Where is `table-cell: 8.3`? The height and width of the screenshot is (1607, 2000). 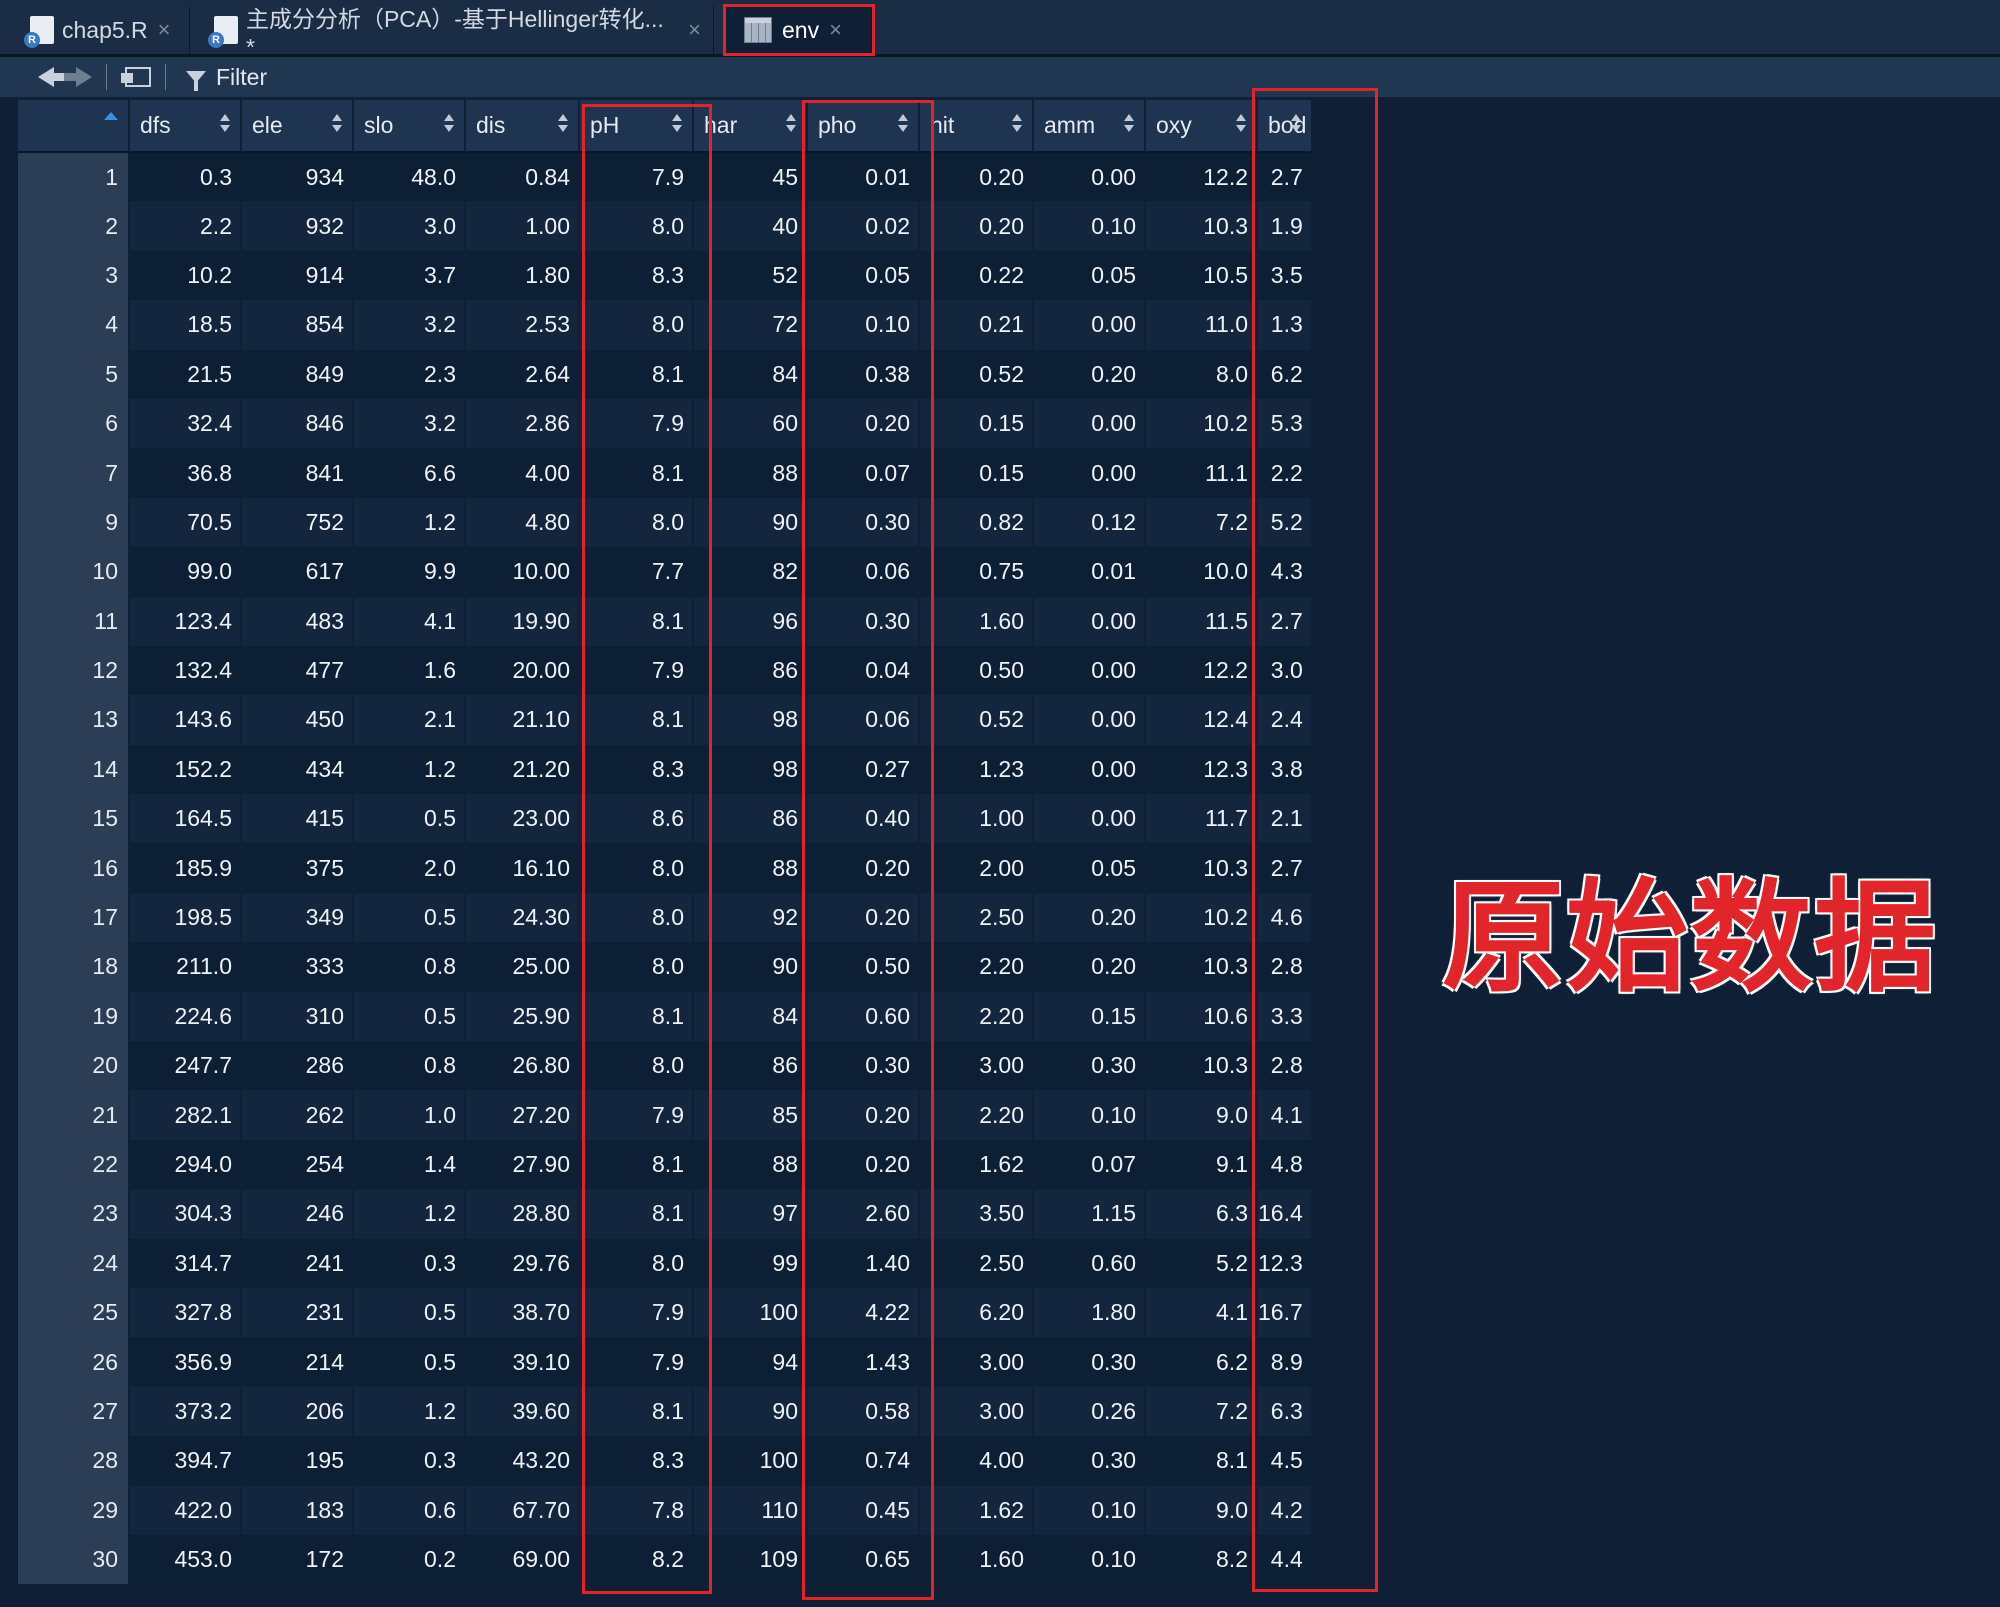 table-cell: 8.3 is located at coordinates (636, 1461).